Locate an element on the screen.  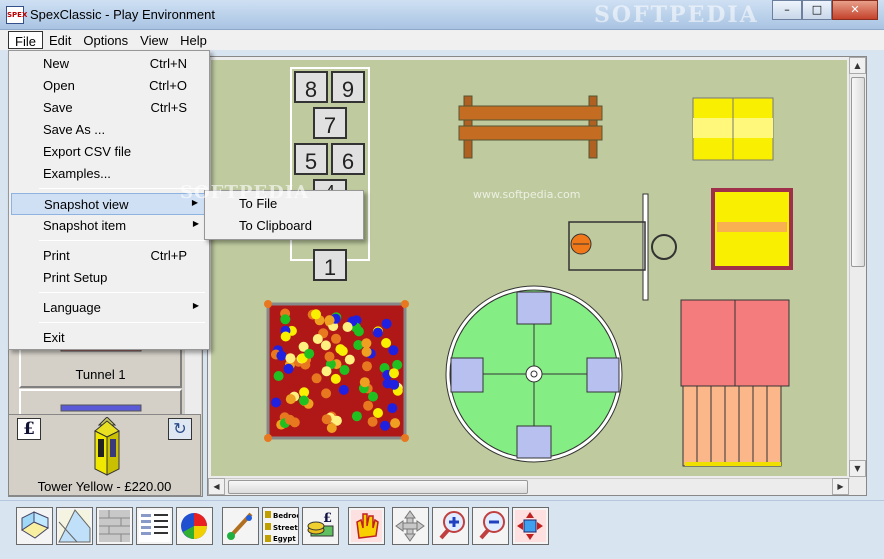
money-icon: £ is located at coordinates (320, 524).